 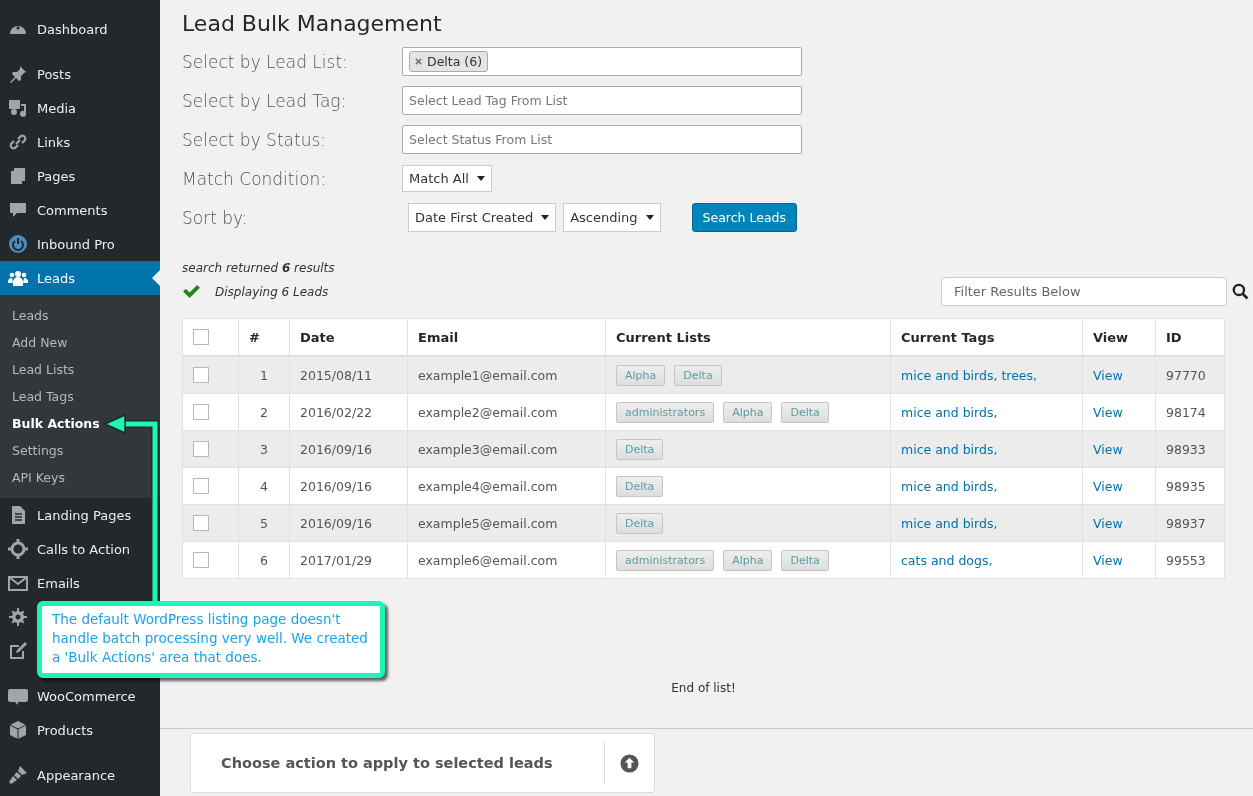 What do you see at coordinates (259, 268) in the screenshot?
I see `results-summary: search returned 6 results` at bounding box center [259, 268].